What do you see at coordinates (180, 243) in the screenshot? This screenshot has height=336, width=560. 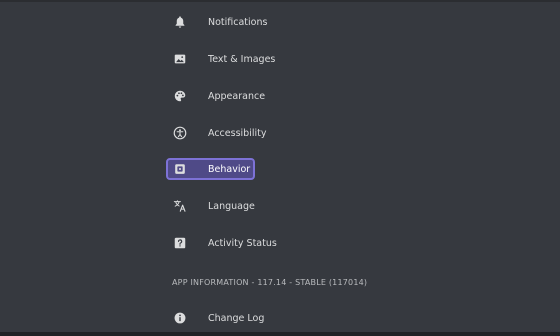 I see `activity-status-icon` at bounding box center [180, 243].